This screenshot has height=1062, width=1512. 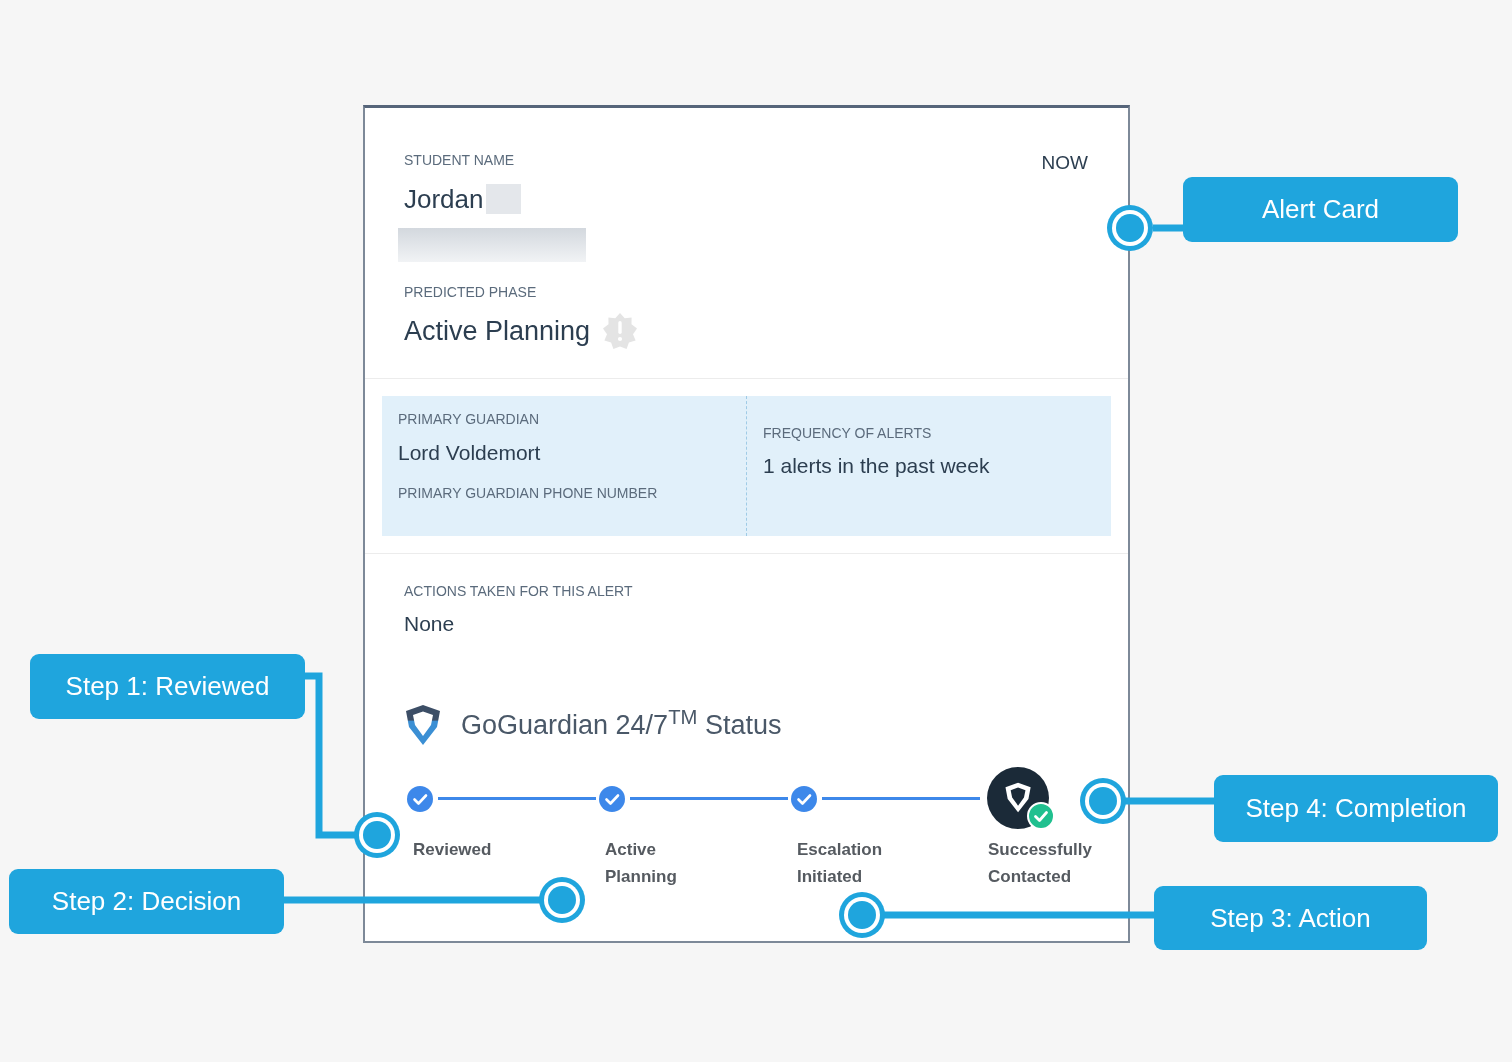 I want to click on callout-label: Step 1: Reviewed, so click(x=167, y=686).